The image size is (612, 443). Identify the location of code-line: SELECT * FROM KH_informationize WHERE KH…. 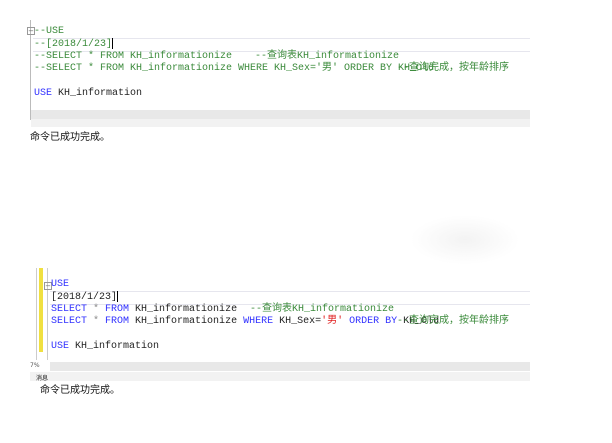
(245, 322).